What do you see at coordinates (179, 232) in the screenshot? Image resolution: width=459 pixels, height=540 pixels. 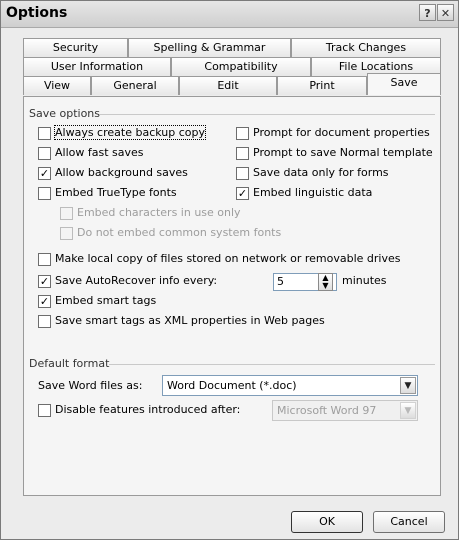 I see `label-no-embed-system-fonts: Do not embed common system fonts` at bounding box center [179, 232].